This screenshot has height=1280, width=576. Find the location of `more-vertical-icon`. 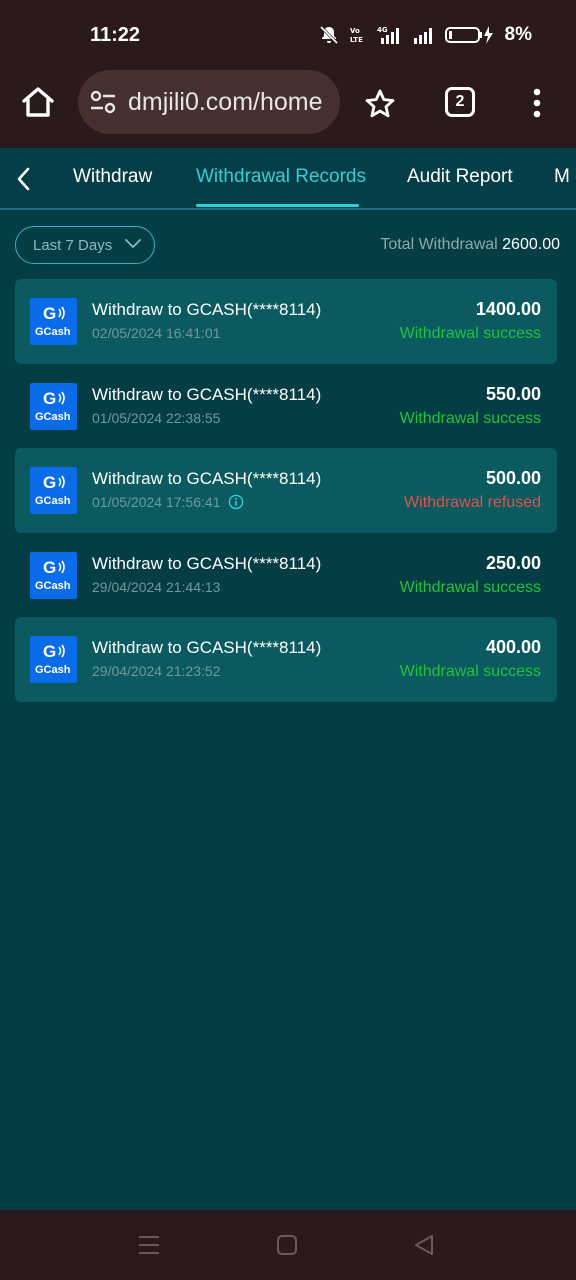

more-vertical-icon is located at coordinates (537, 103).